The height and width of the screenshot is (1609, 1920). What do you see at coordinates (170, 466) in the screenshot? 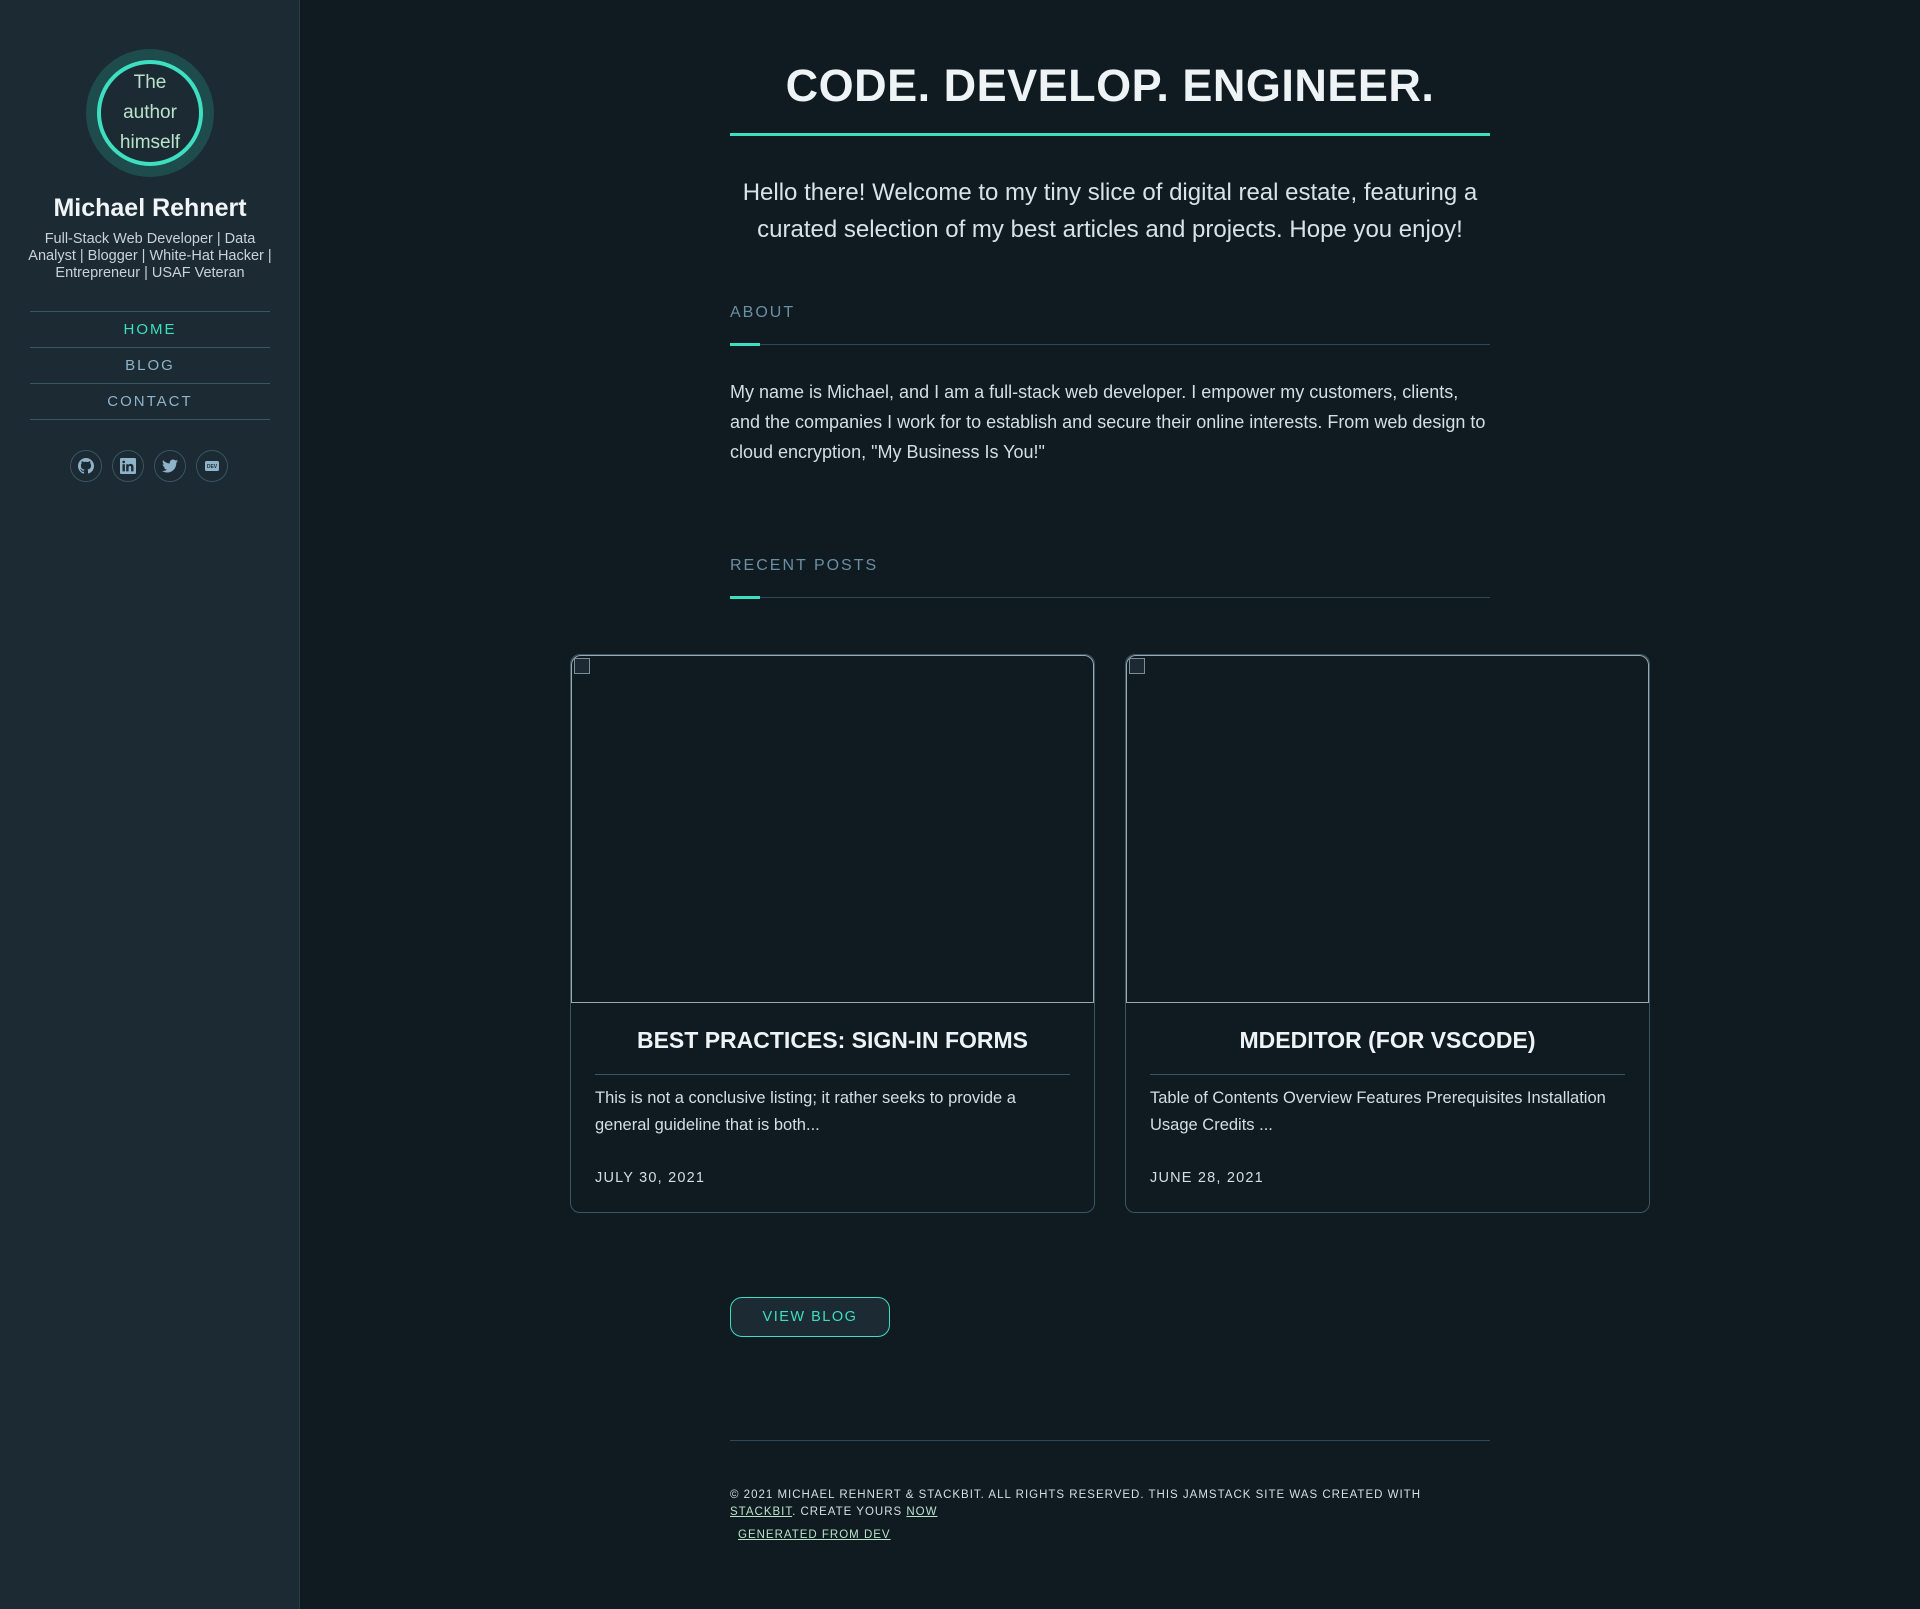
I see `twitter-icon` at bounding box center [170, 466].